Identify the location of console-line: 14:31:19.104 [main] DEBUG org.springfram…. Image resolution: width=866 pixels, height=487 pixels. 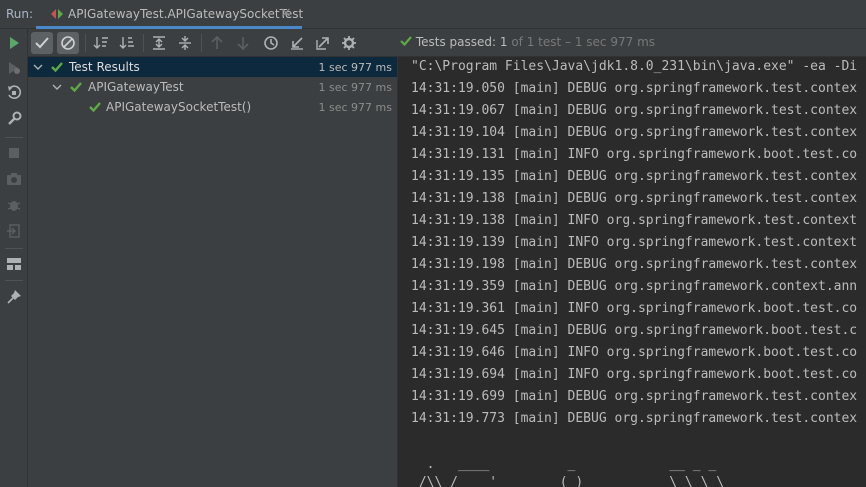
(634, 132).